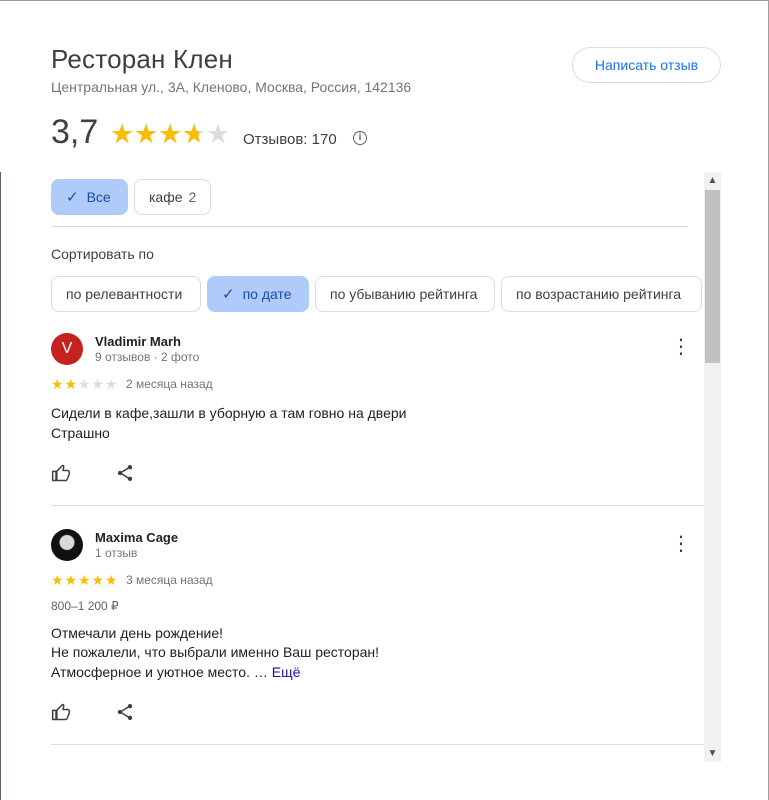  I want to click on sort-chip-rating-asc: по возрастанию рейтинга, so click(601, 294).